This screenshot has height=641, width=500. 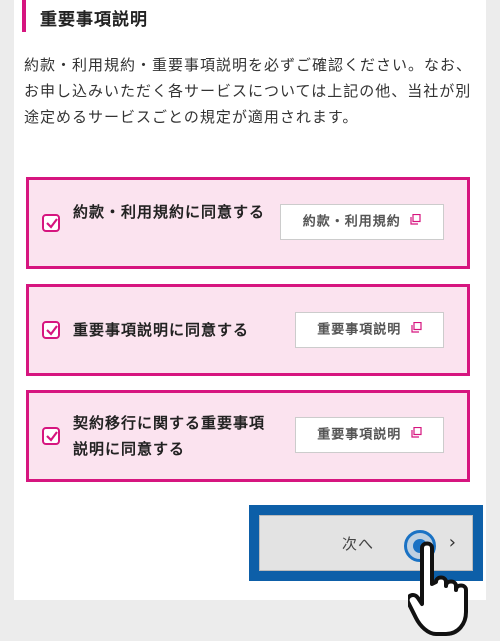 What do you see at coordinates (250, 20) in the screenshot?
I see `section-header: 重要事項説明` at bounding box center [250, 20].